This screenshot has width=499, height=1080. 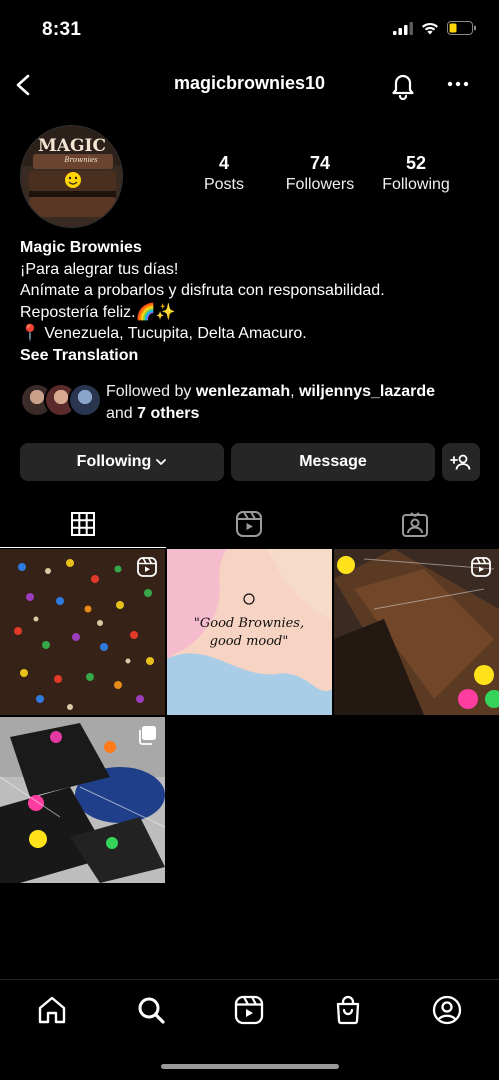 I want to click on profile-avatar: MAGIC Brownies, so click(x=71, y=176).